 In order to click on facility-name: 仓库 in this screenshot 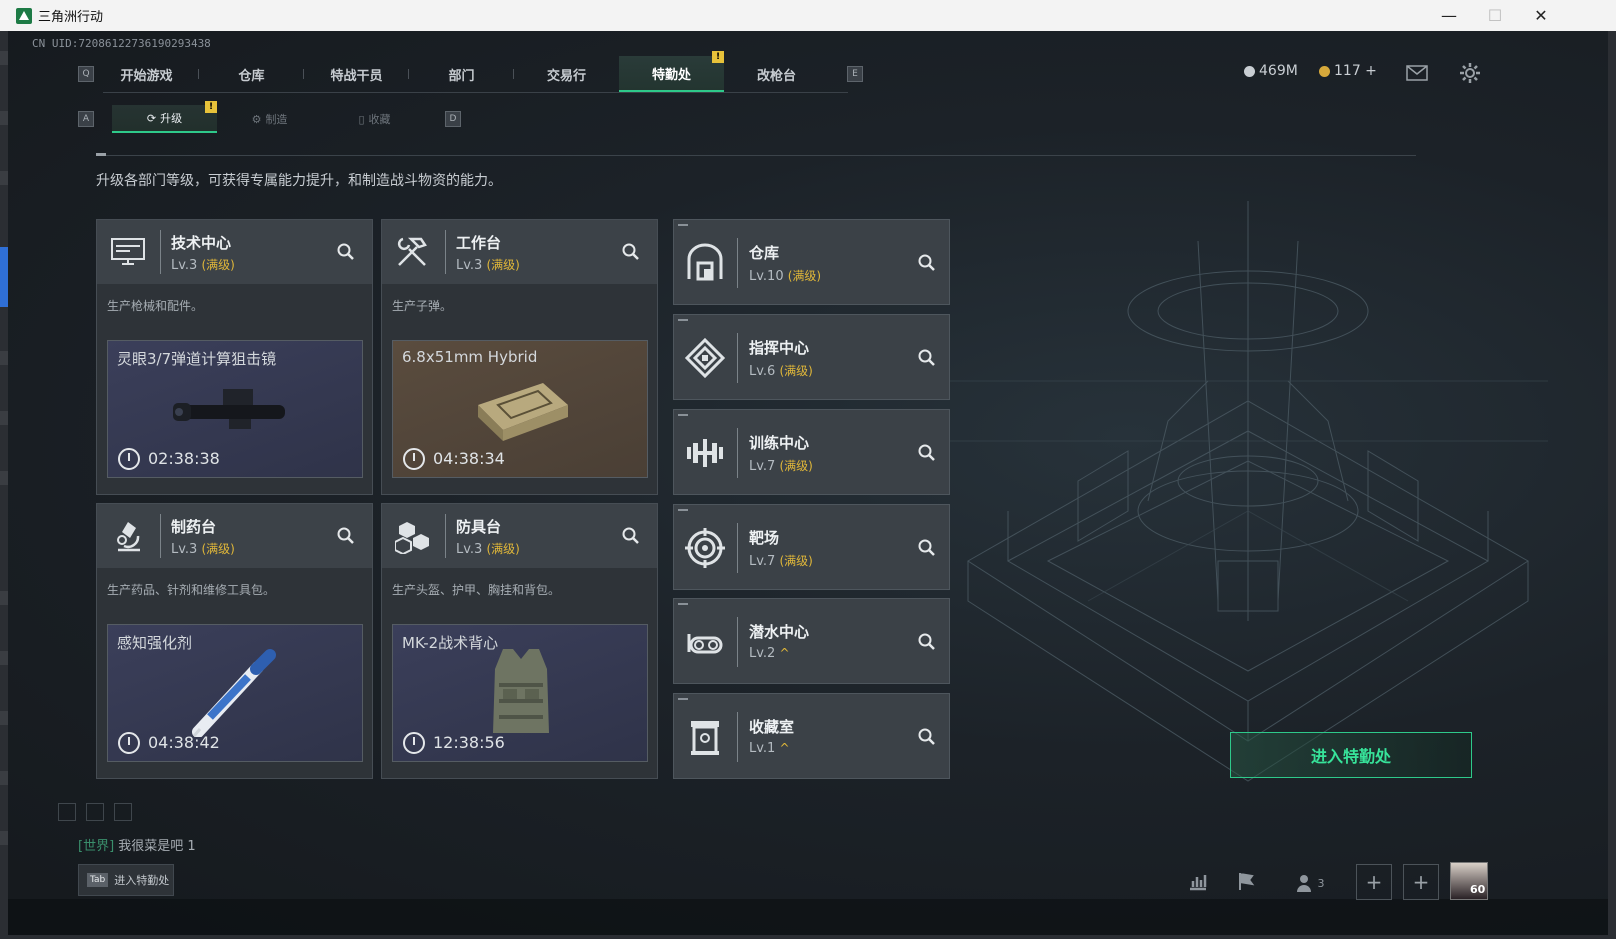, I will do `click(764, 253)`.